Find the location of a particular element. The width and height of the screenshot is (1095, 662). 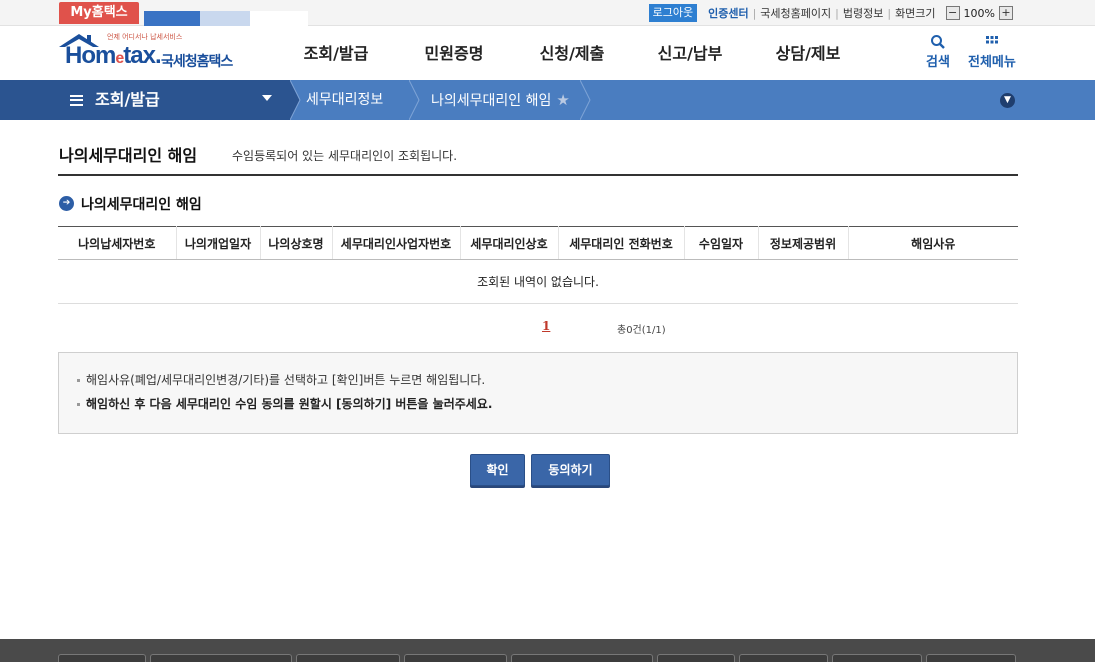

table-row: 조회된 내역이 없습니다. is located at coordinates (538, 281).